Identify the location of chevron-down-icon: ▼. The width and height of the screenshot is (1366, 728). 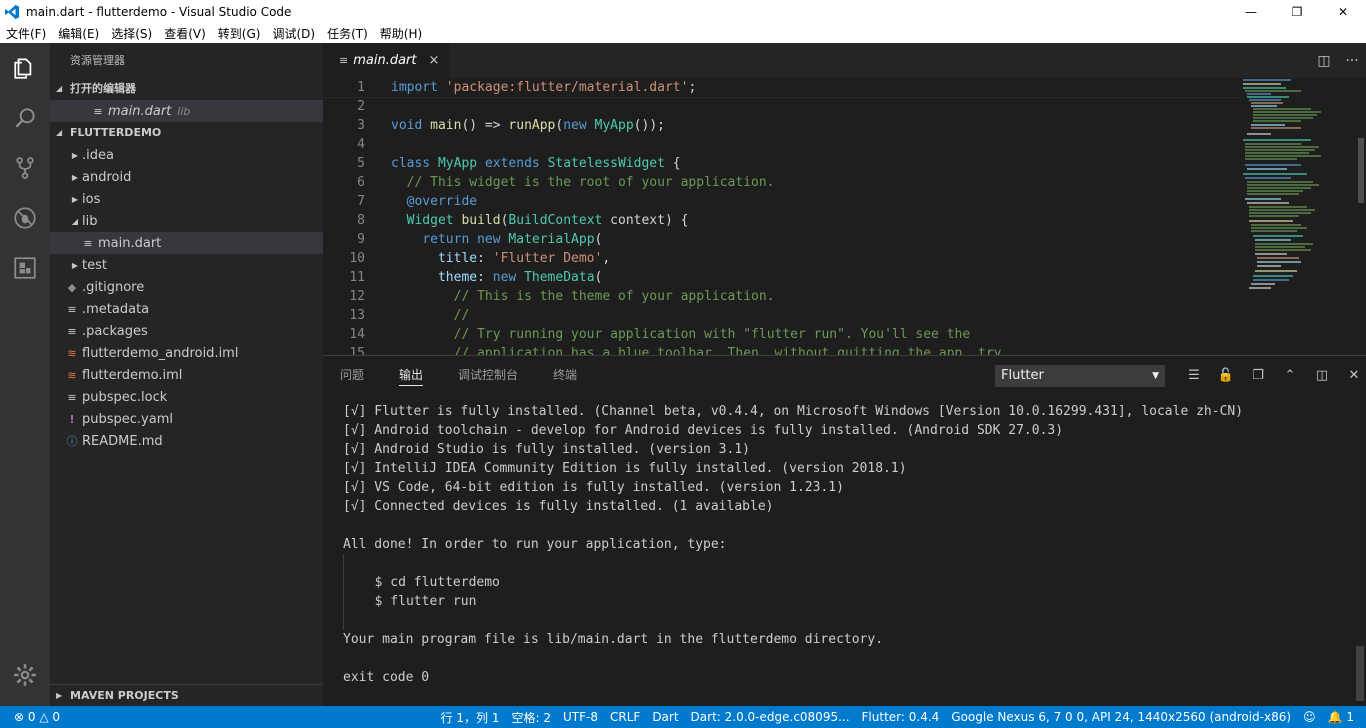
(1155, 376).